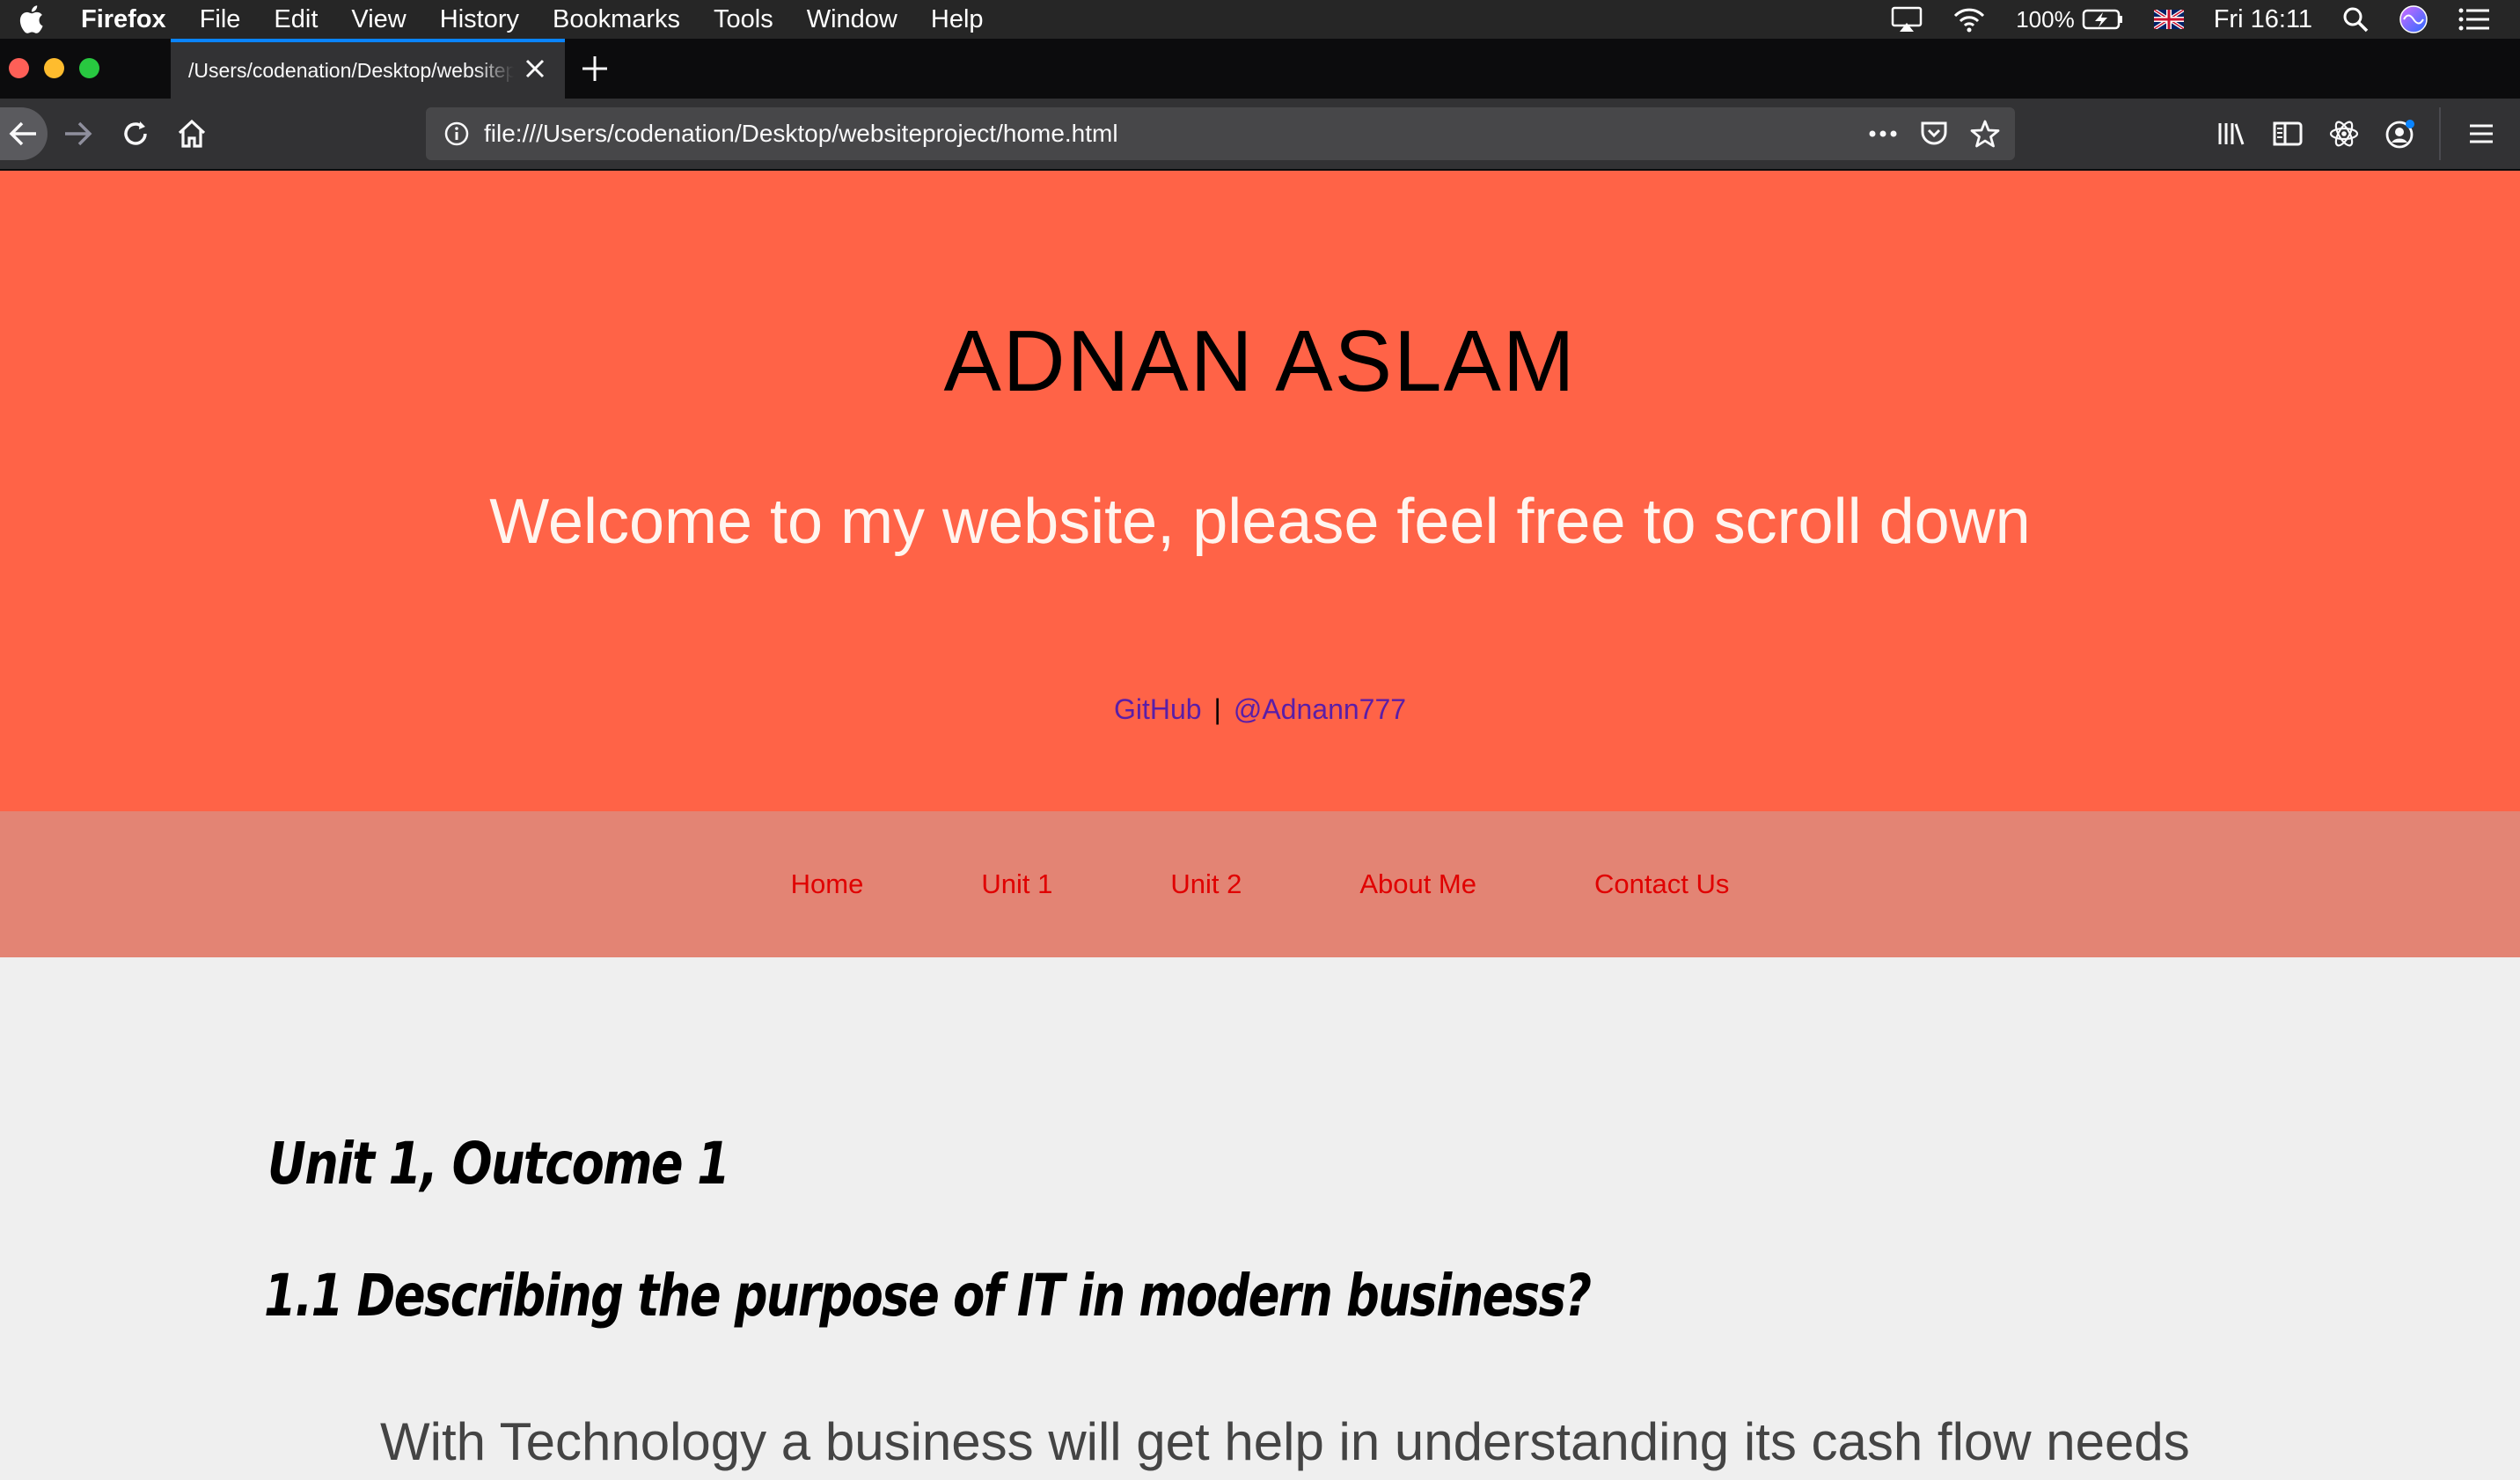 Image resolution: width=2520 pixels, height=1480 pixels. What do you see at coordinates (2263, 19) in the screenshot?
I see `menubar-clock: Fri 16:11` at bounding box center [2263, 19].